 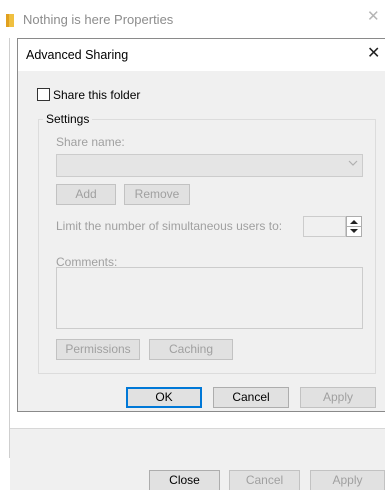 I want to click on spin-up-icon, so click(x=354, y=222).